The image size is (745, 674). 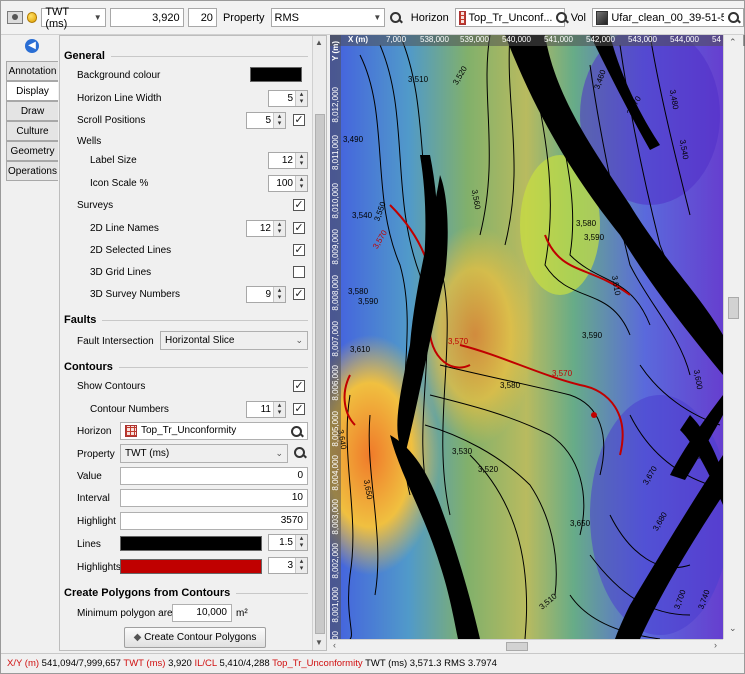 I want to click on tab-display: Display, so click(x=32, y=91).